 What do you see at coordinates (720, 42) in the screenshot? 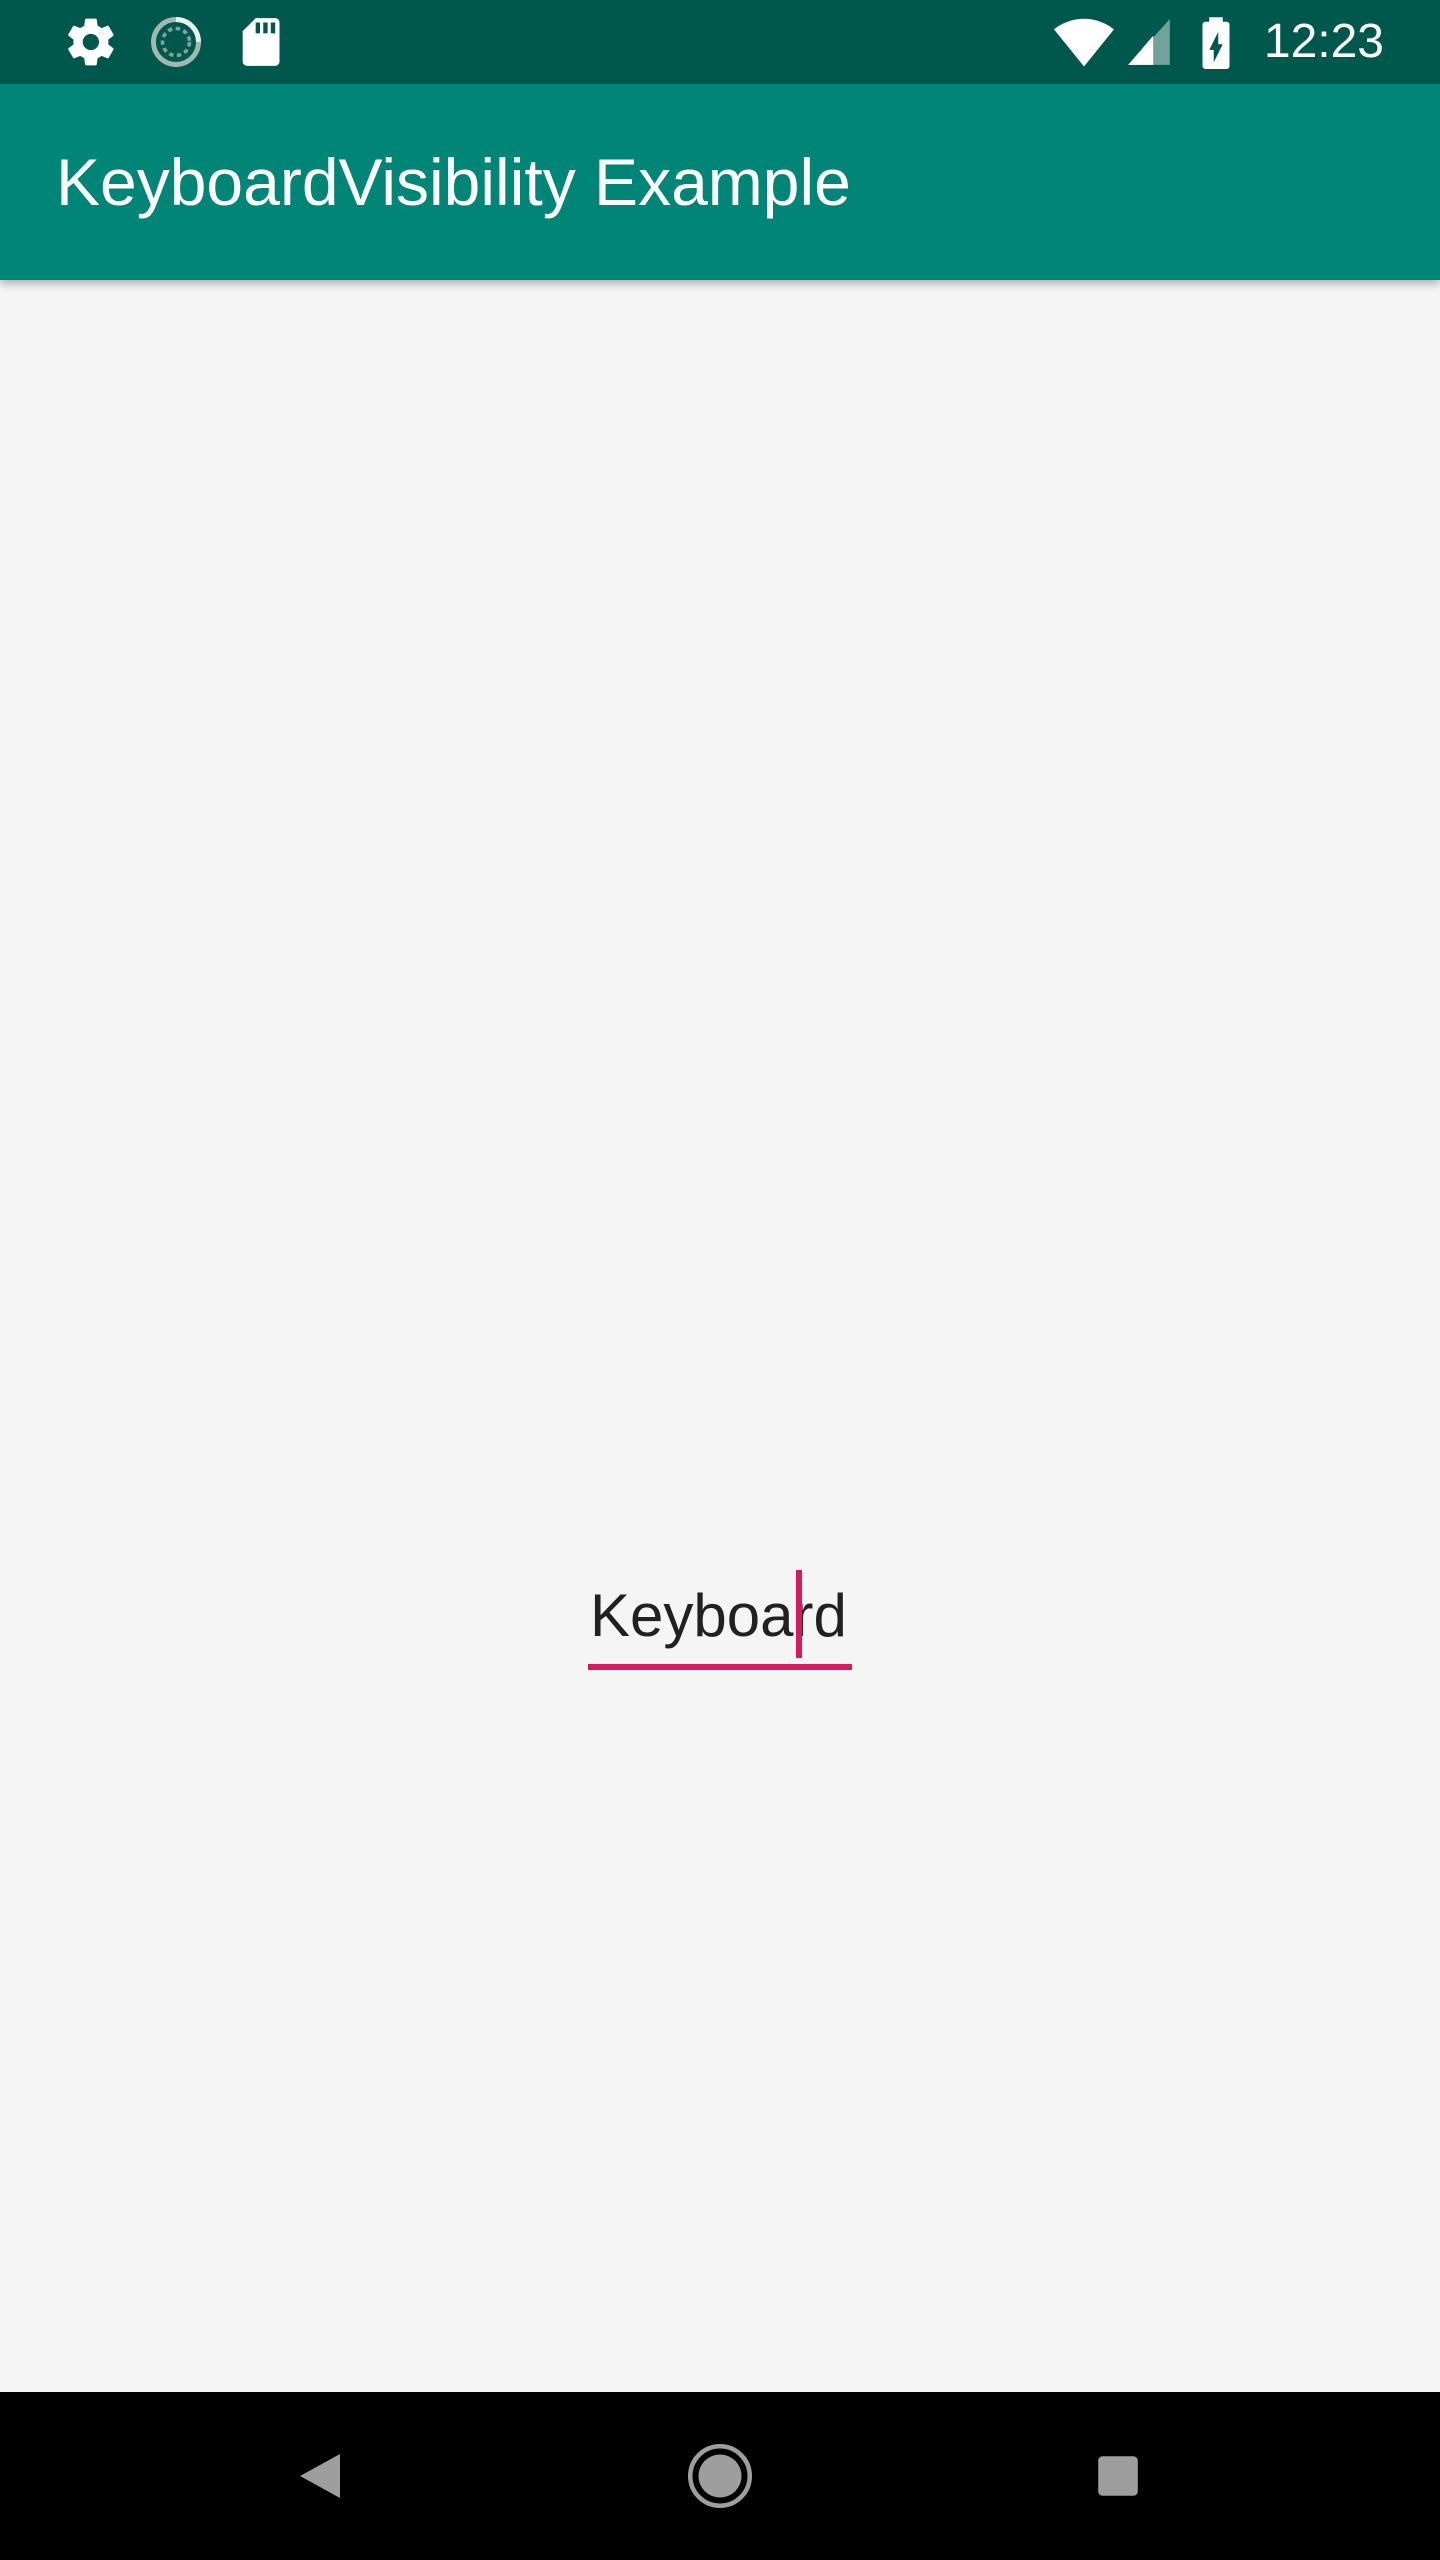
I see `status-bar: 12:23` at bounding box center [720, 42].